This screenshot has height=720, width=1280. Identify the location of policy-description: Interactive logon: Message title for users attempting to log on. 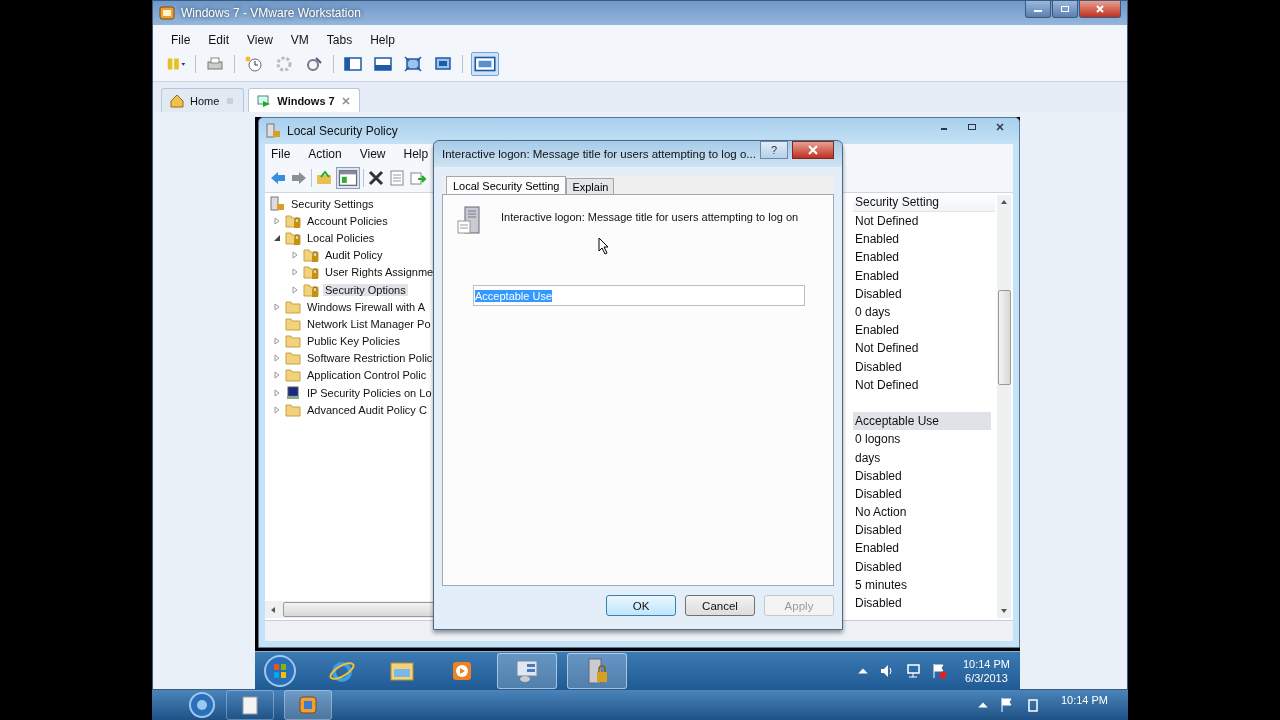
(650, 218).